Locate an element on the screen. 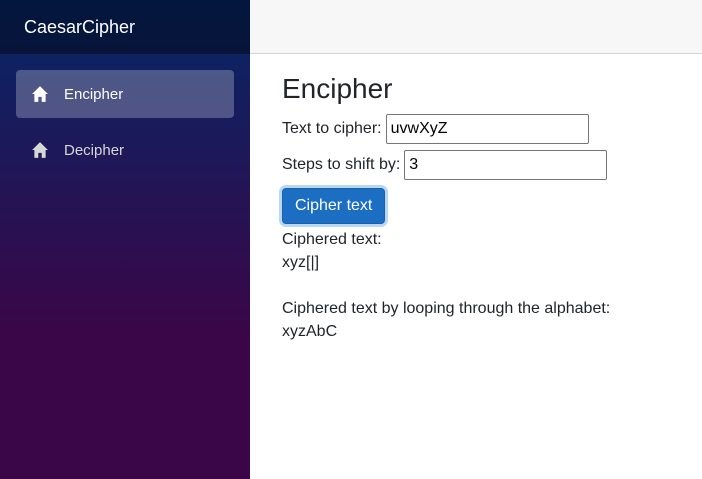 This screenshot has height=479, width=702. top-bar is located at coordinates (476, 27).